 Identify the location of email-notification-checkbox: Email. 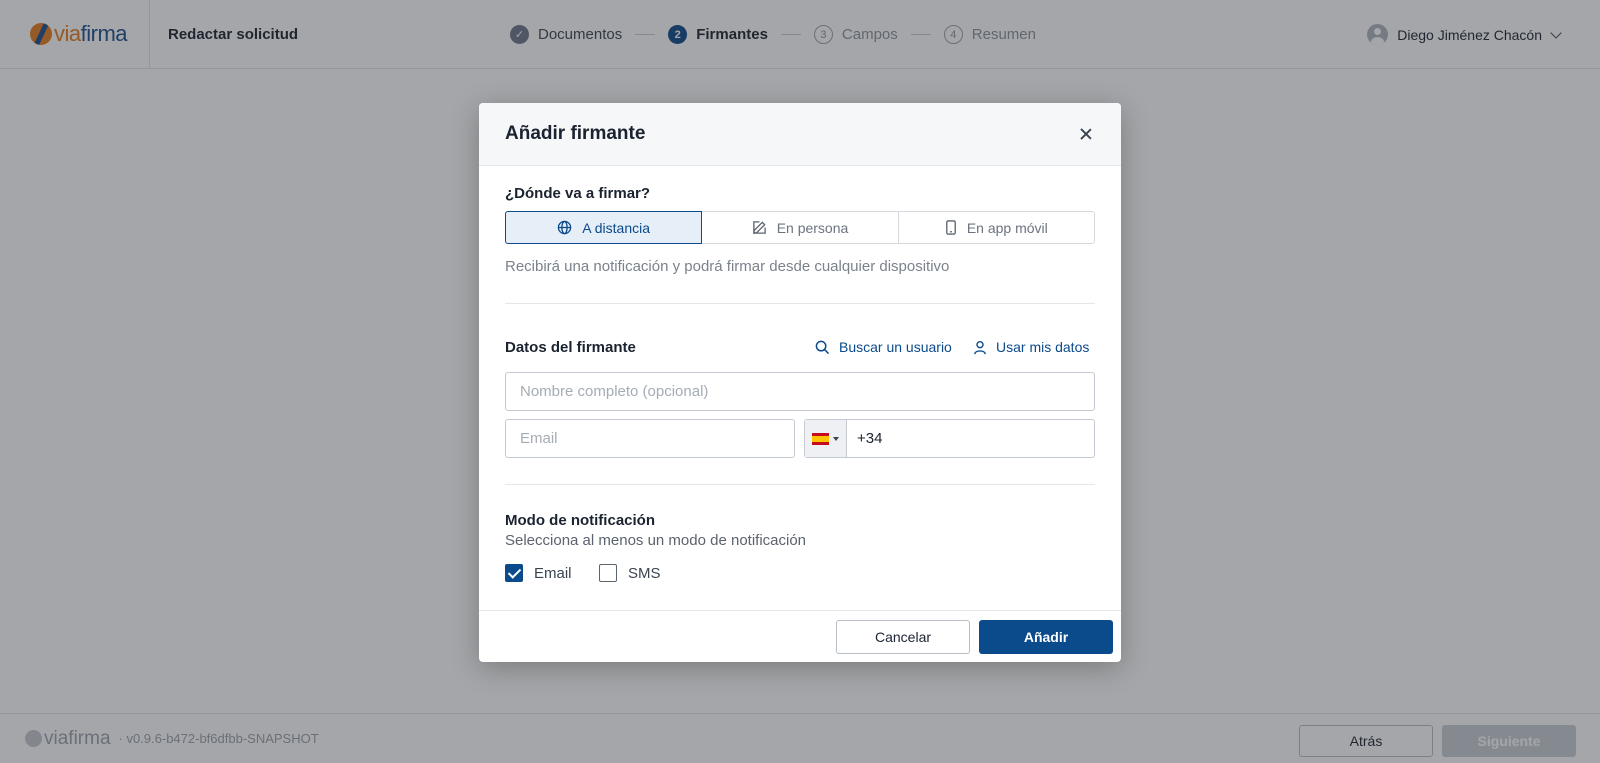
(538, 573).